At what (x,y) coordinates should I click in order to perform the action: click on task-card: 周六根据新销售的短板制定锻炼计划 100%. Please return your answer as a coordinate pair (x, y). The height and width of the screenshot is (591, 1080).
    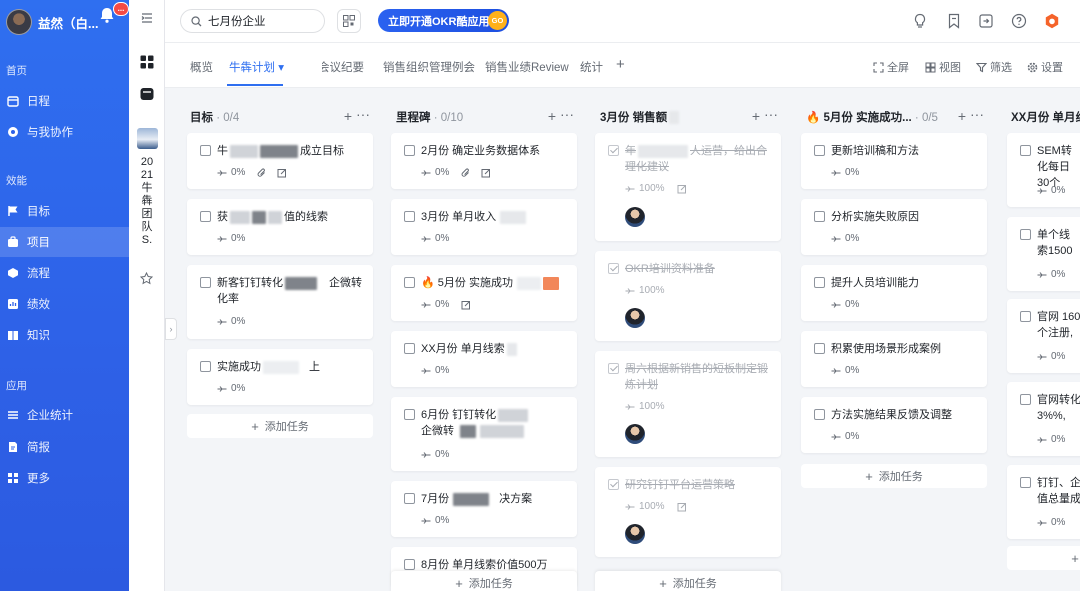
    Looking at the image, I should click on (688, 404).